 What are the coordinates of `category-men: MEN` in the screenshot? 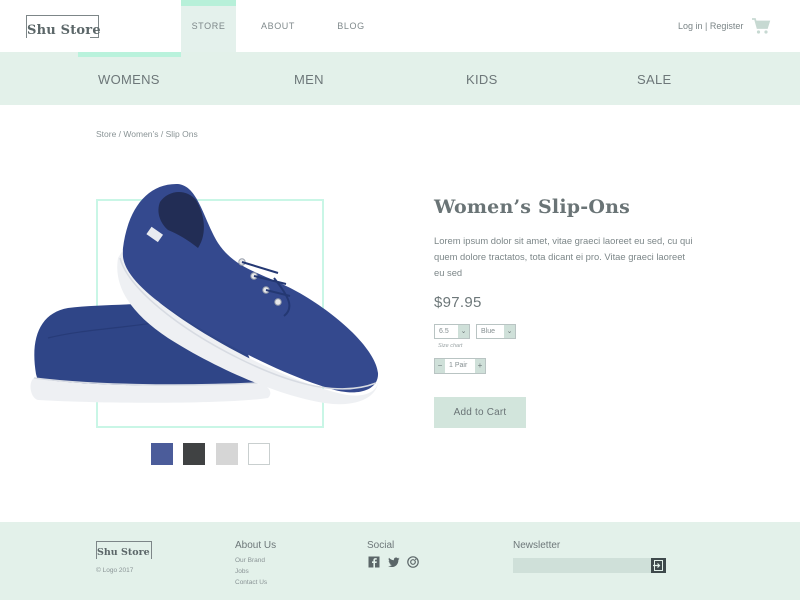 It's located at (309, 79).